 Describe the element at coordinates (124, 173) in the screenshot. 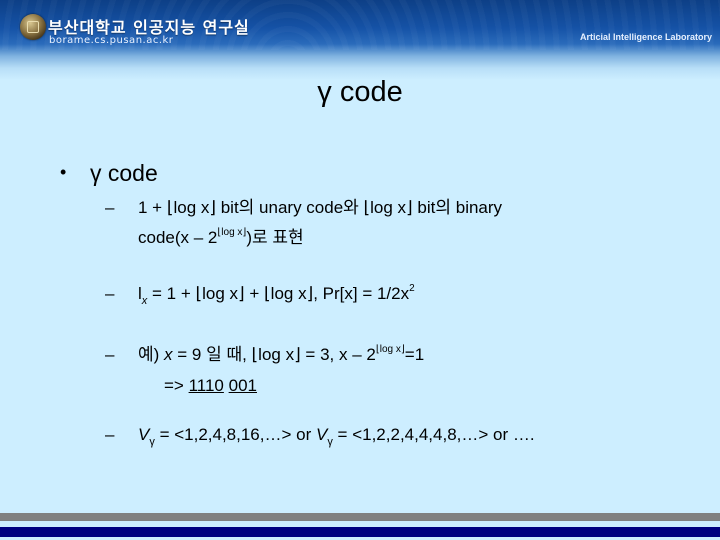

I see `bullet-text: γ code` at that location.